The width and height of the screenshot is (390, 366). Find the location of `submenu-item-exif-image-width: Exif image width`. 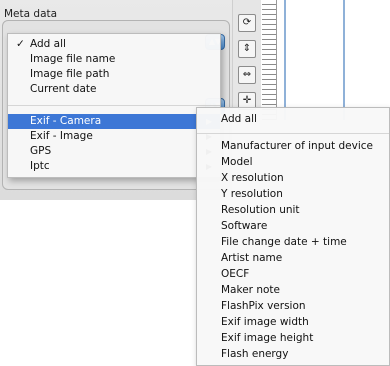

submenu-item-exif-image-width: Exif image width is located at coordinates (293, 322).